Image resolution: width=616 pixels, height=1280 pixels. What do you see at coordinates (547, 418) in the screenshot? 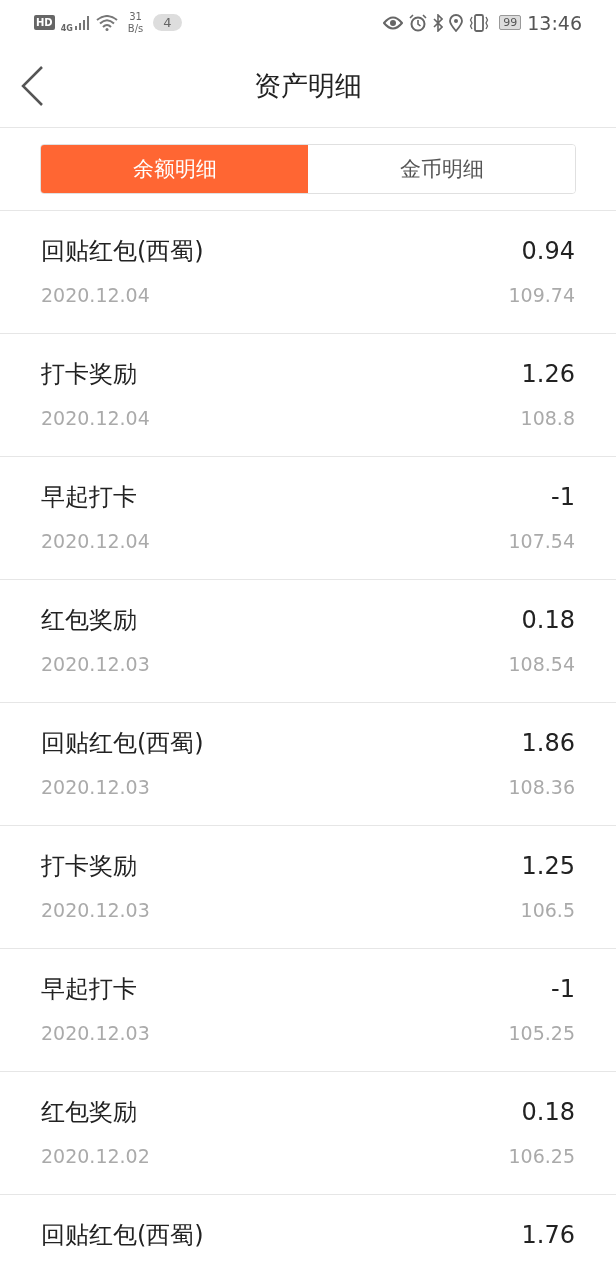
I see `record-balance: 108.8` at bounding box center [547, 418].